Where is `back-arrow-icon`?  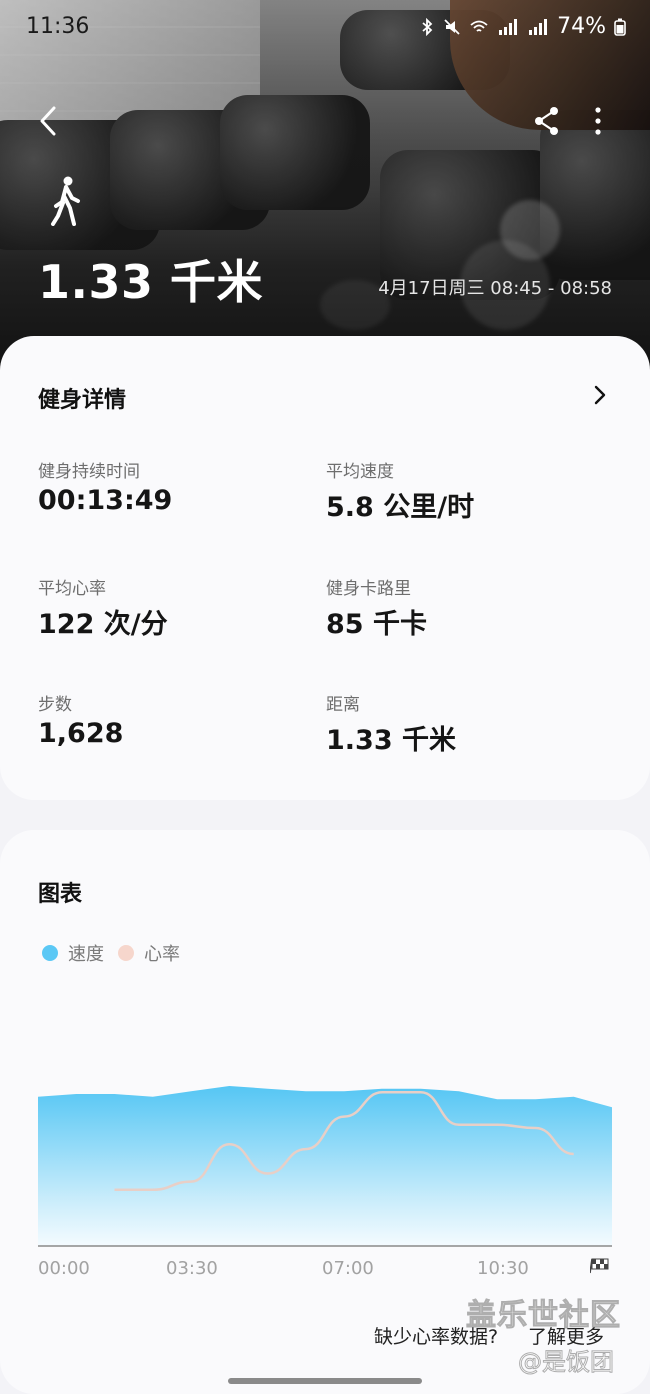 back-arrow-icon is located at coordinates (48, 121).